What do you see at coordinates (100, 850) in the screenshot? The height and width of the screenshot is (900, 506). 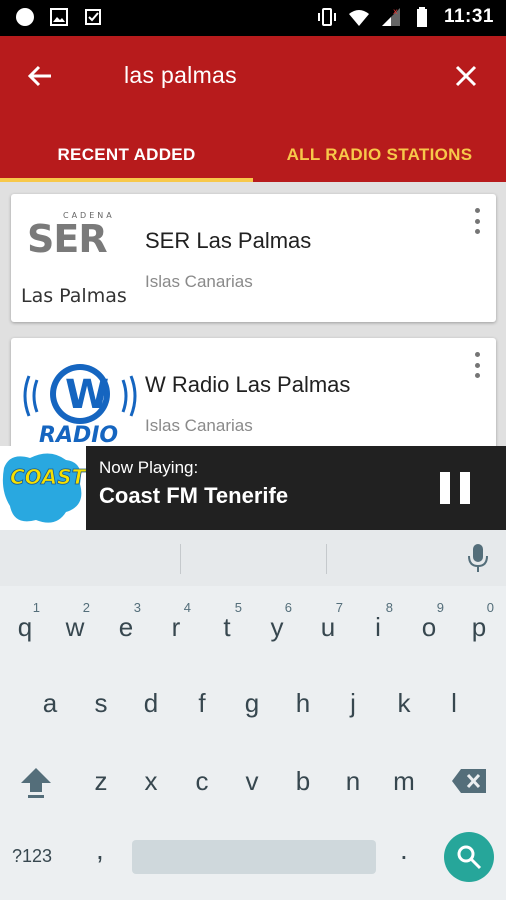 I see `comma-key: ,` at bounding box center [100, 850].